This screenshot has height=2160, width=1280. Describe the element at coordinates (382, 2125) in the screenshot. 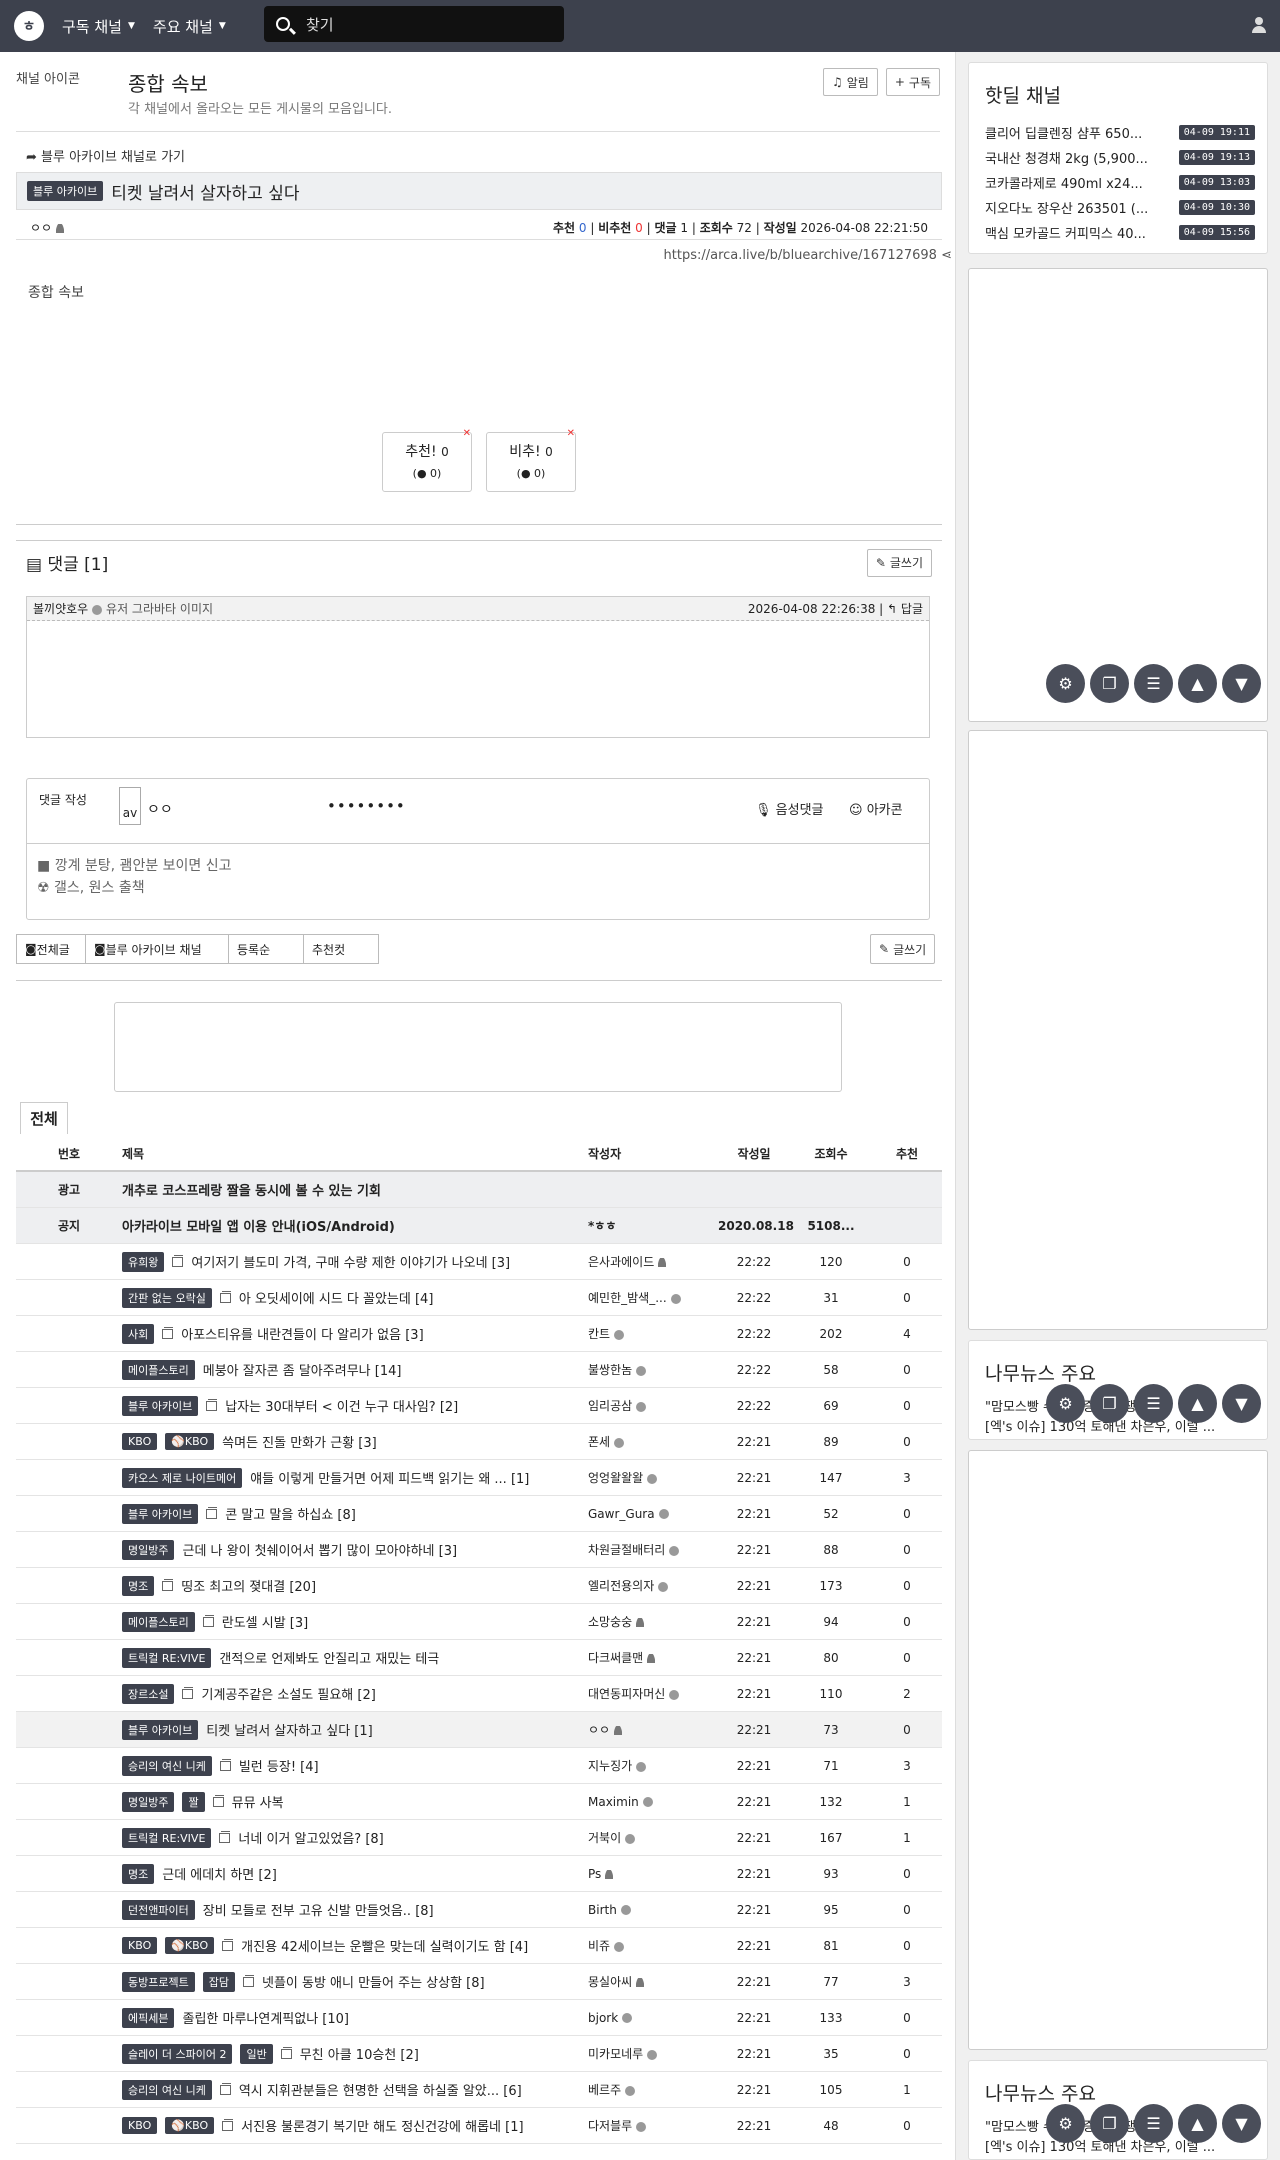

I see `post-title: 서진용 불론경기 복기만 해도 정신건강에 해롭네 [1]` at that location.